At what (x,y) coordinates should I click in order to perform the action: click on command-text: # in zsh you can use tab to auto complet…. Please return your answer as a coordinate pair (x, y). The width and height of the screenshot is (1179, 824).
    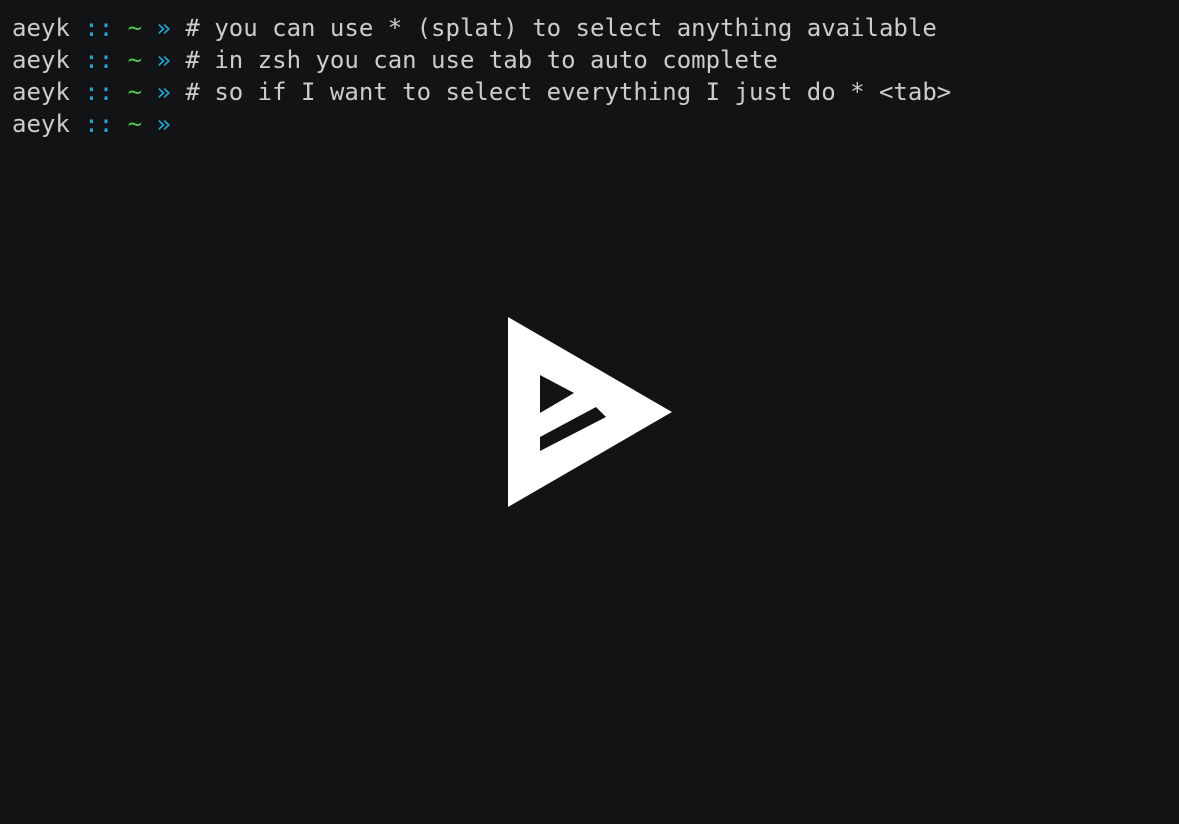
    Looking at the image, I should click on (481, 60).